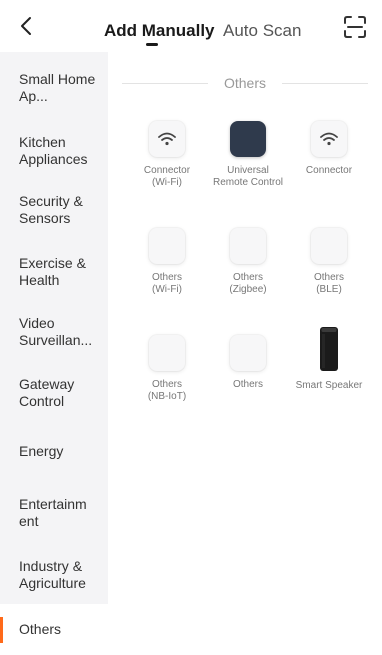 The image size is (382, 655). I want to click on device-connector-wifi: Connector (Wi-Fi), so click(167, 155).